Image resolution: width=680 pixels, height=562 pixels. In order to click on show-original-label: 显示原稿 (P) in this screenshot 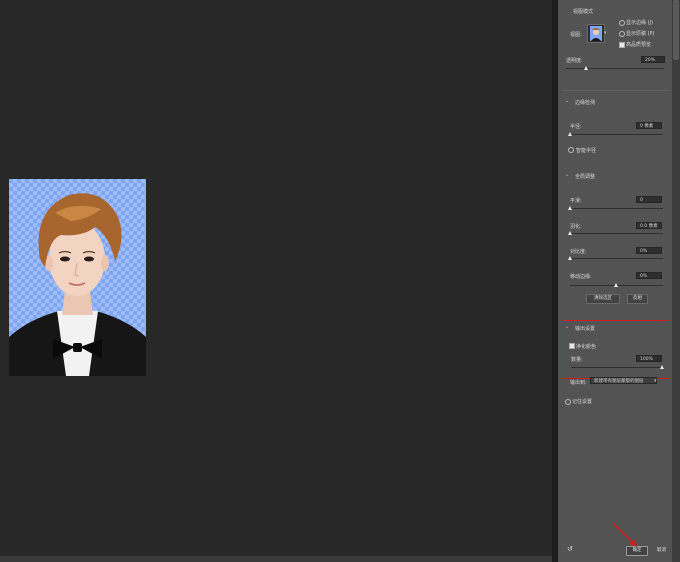, I will do `click(640, 34)`.